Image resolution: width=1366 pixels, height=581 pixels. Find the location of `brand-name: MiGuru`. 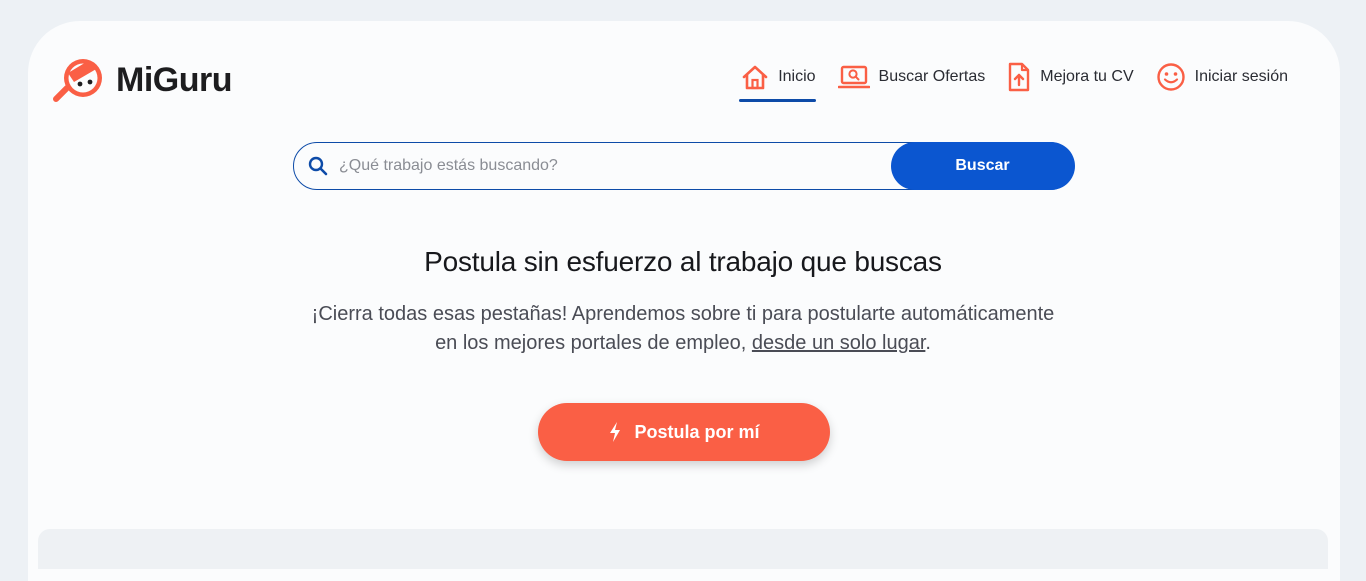

brand-name: MiGuru is located at coordinates (174, 79).